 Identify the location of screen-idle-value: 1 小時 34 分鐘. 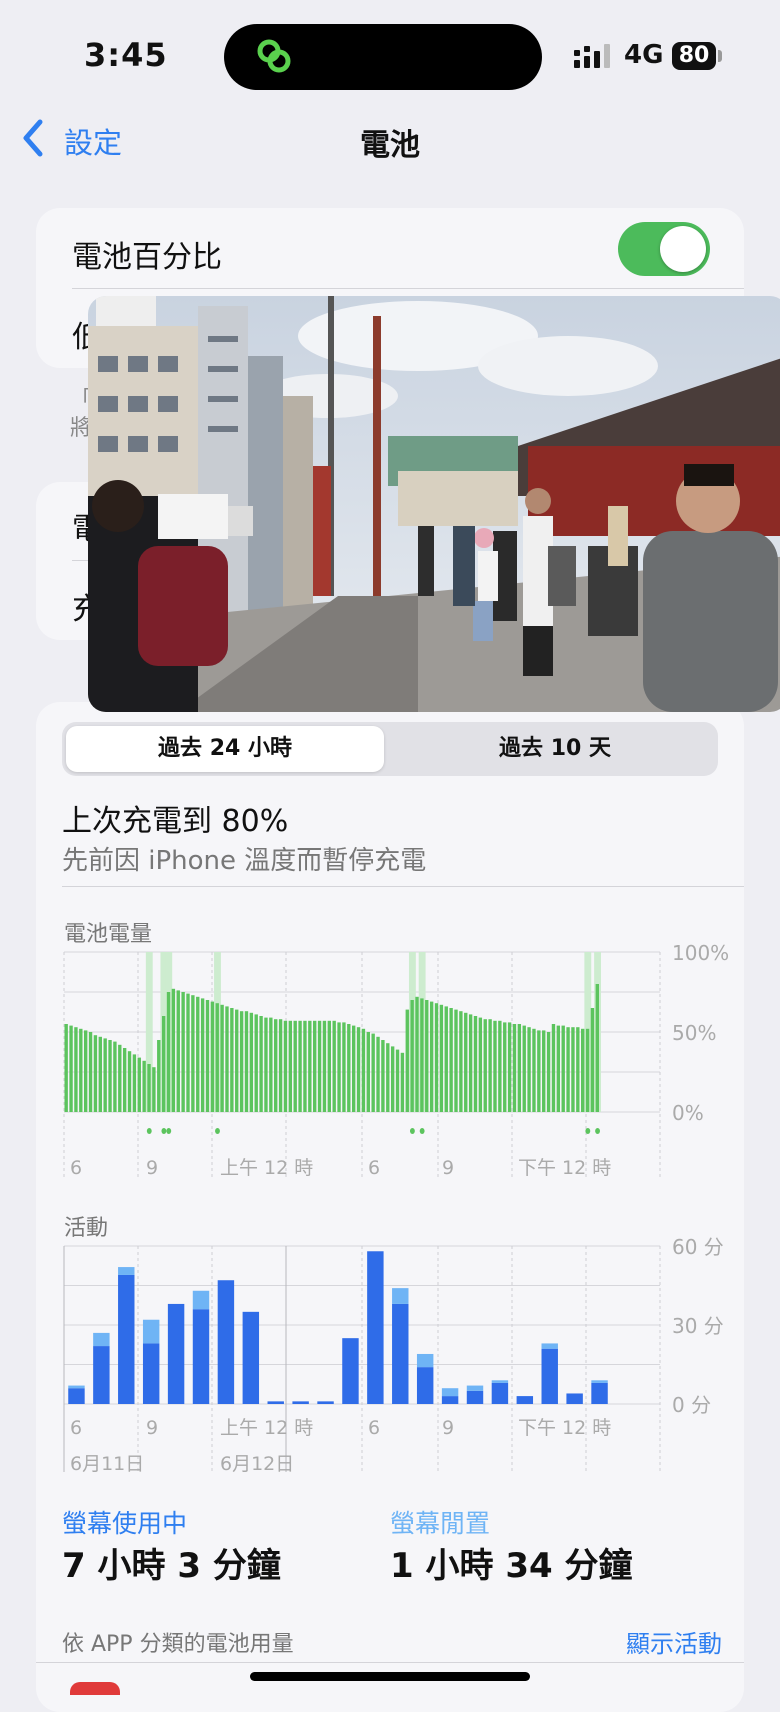
(511, 1566).